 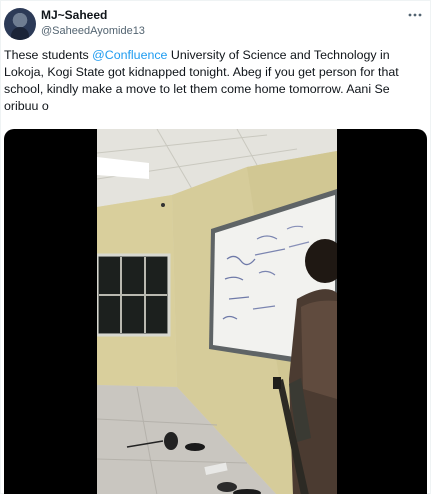 I want to click on more-horizontal-icon, so click(x=415, y=15).